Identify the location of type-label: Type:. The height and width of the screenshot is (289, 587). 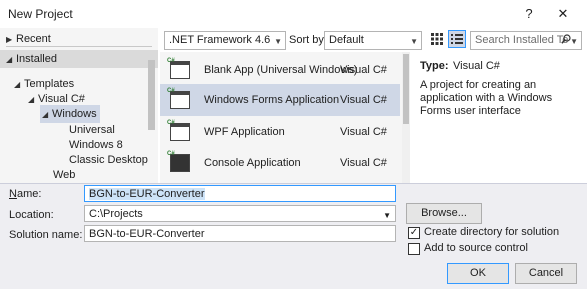
(434, 66).